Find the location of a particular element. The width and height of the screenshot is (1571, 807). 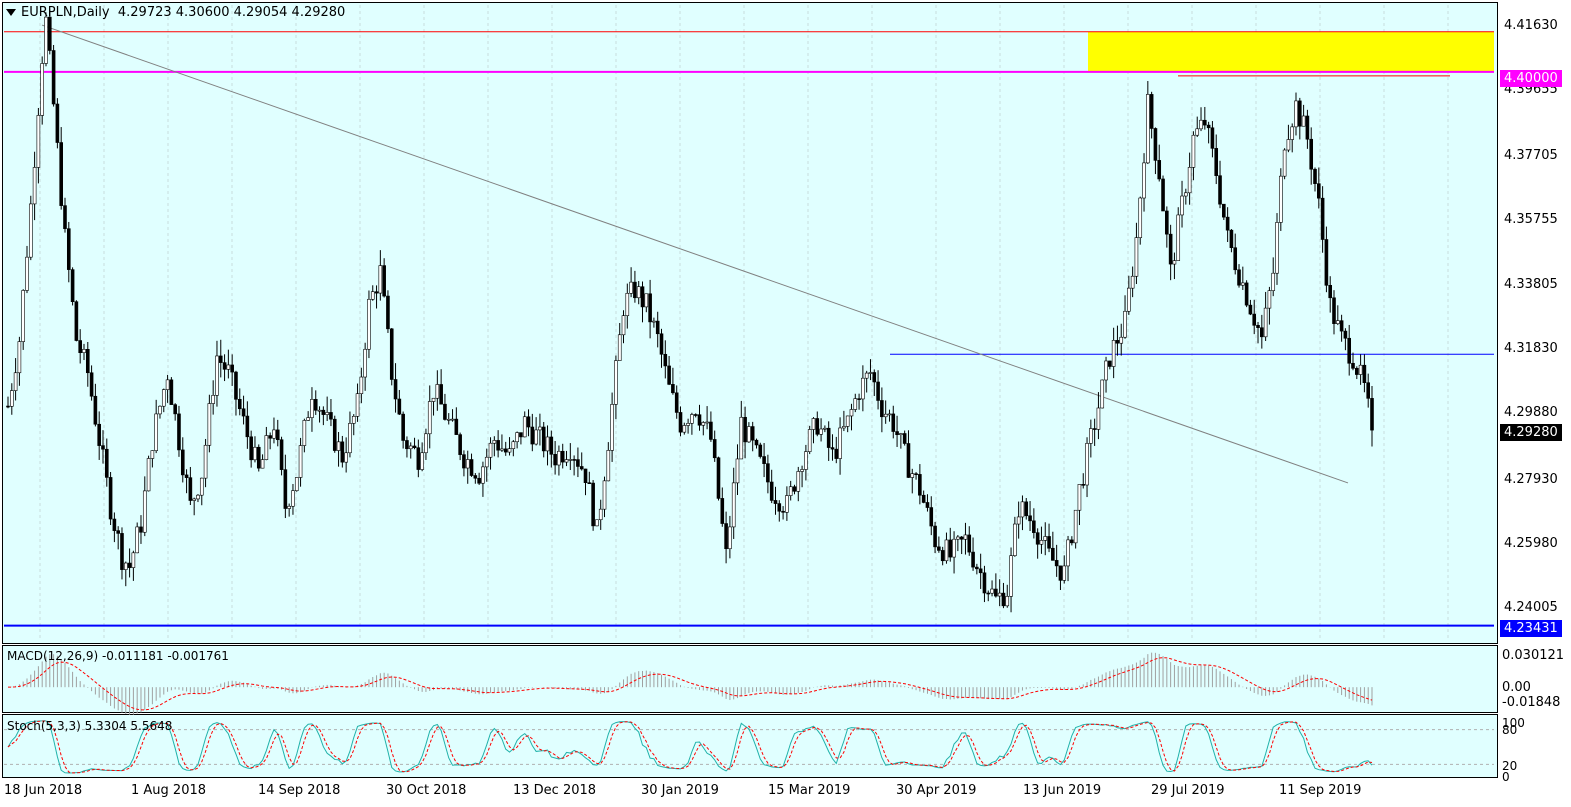

price-tick-label: 4.27930 is located at coordinates (1531, 479).